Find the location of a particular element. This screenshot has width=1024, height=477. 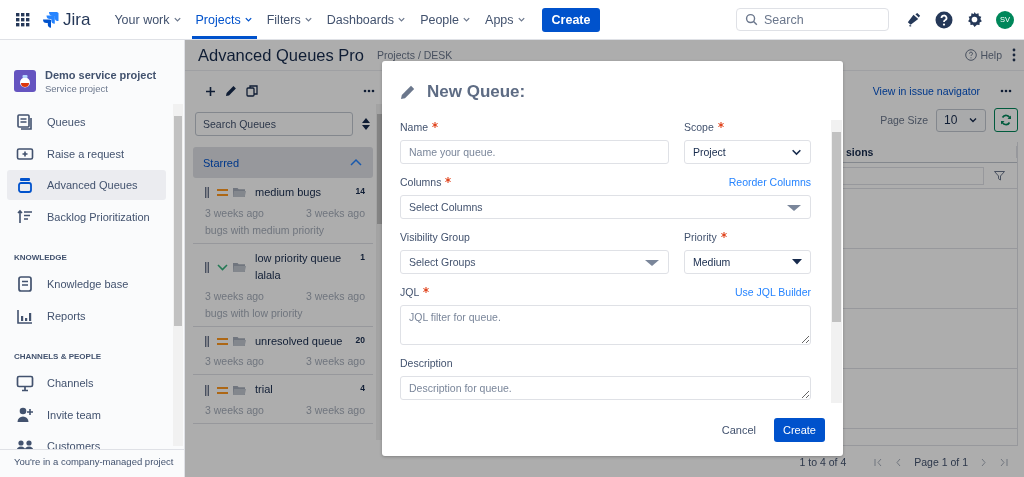

dropdown-field: Medium is located at coordinates (747, 262).